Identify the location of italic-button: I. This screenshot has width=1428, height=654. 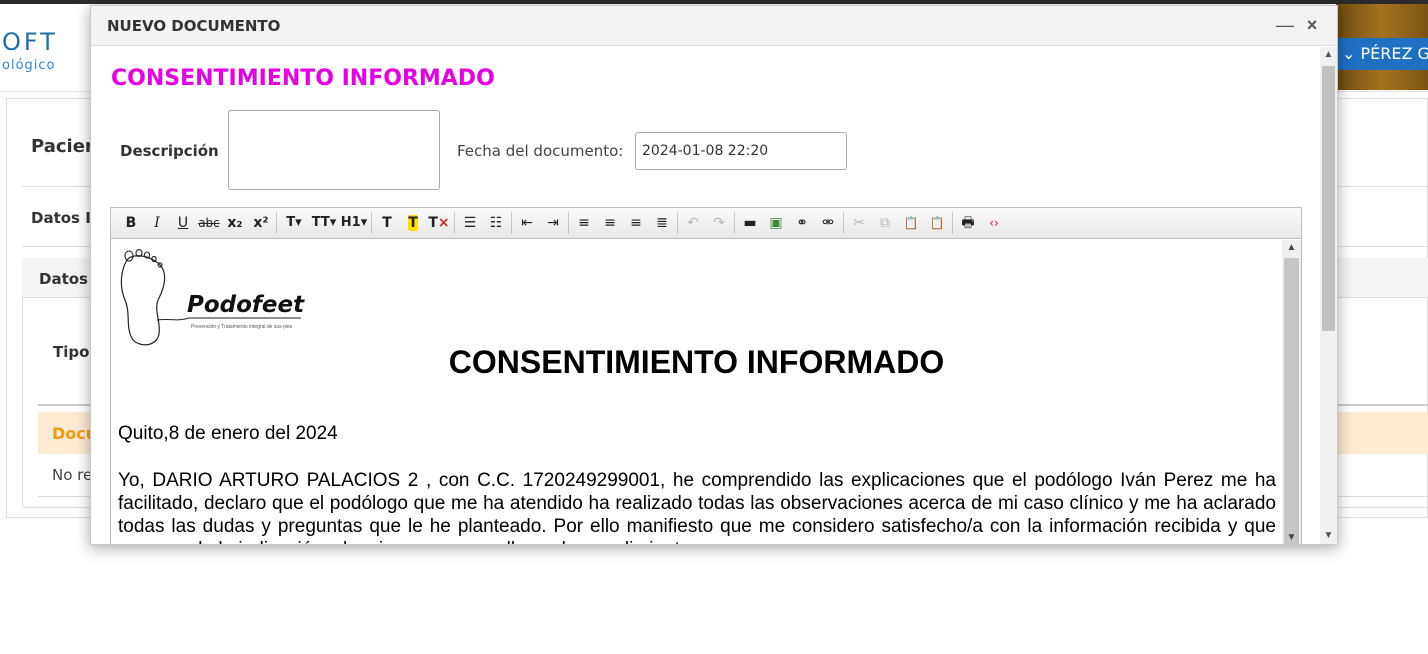
(157, 223).